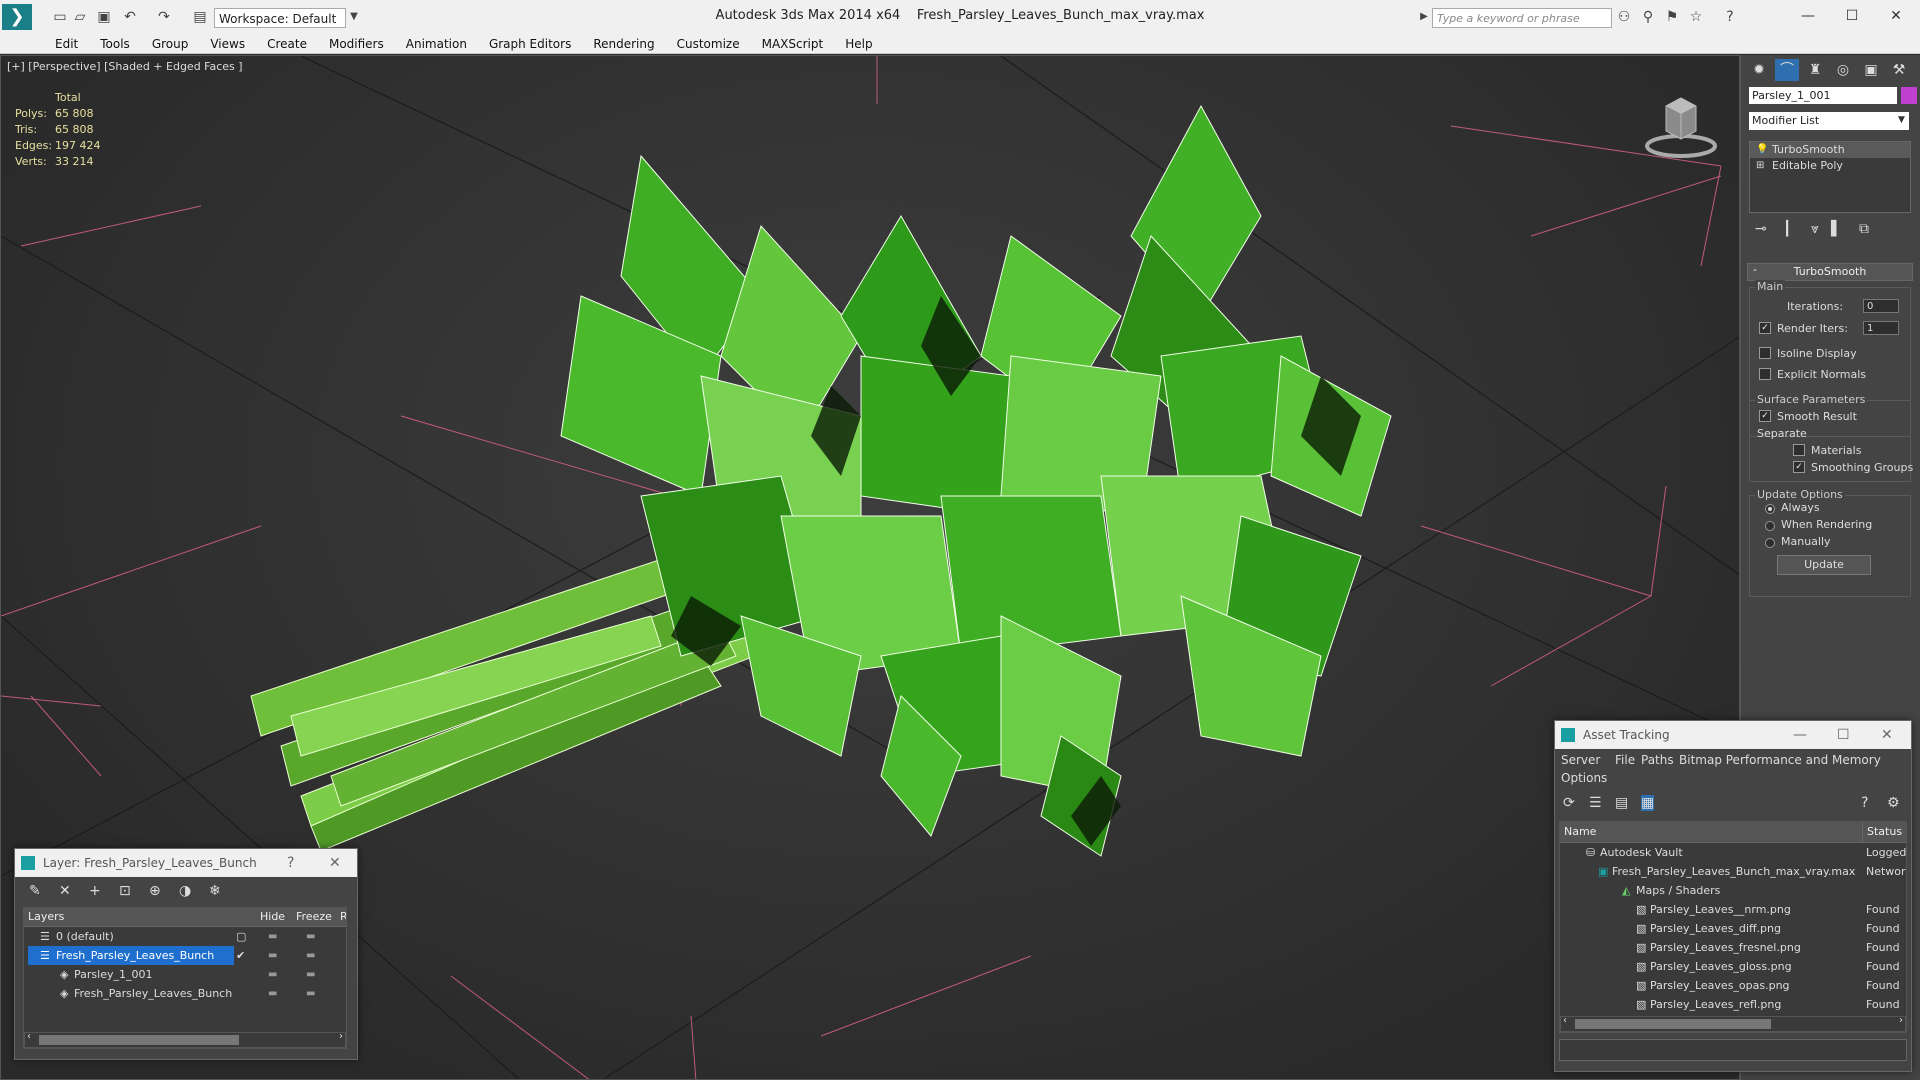 This screenshot has width=1920, height=1080. What do you see at coordinates (1770, 543) in the screenshot?
I see `manually-radio` at bounding box center [1770, 543].